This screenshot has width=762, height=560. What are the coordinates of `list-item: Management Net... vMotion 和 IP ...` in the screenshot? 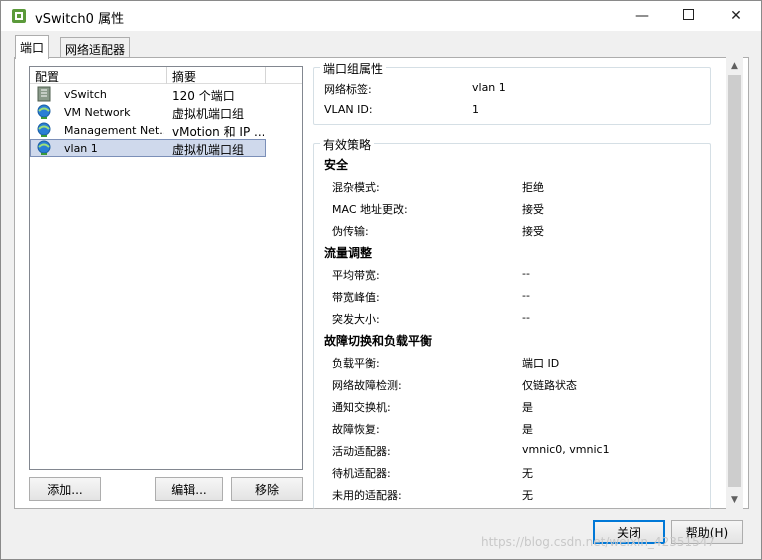 It's located at (166, 130).